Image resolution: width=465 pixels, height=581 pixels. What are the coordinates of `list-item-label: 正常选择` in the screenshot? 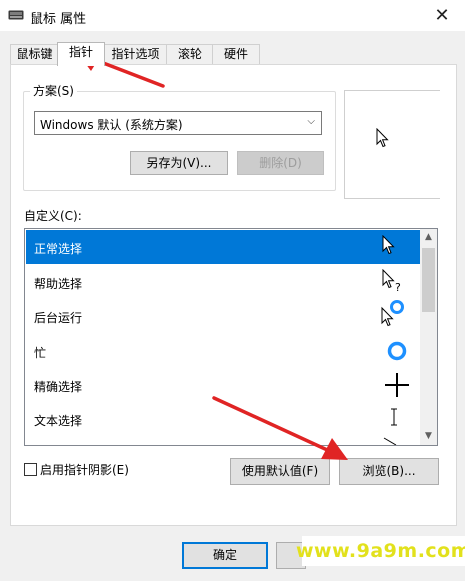 It's located at (58, 249).